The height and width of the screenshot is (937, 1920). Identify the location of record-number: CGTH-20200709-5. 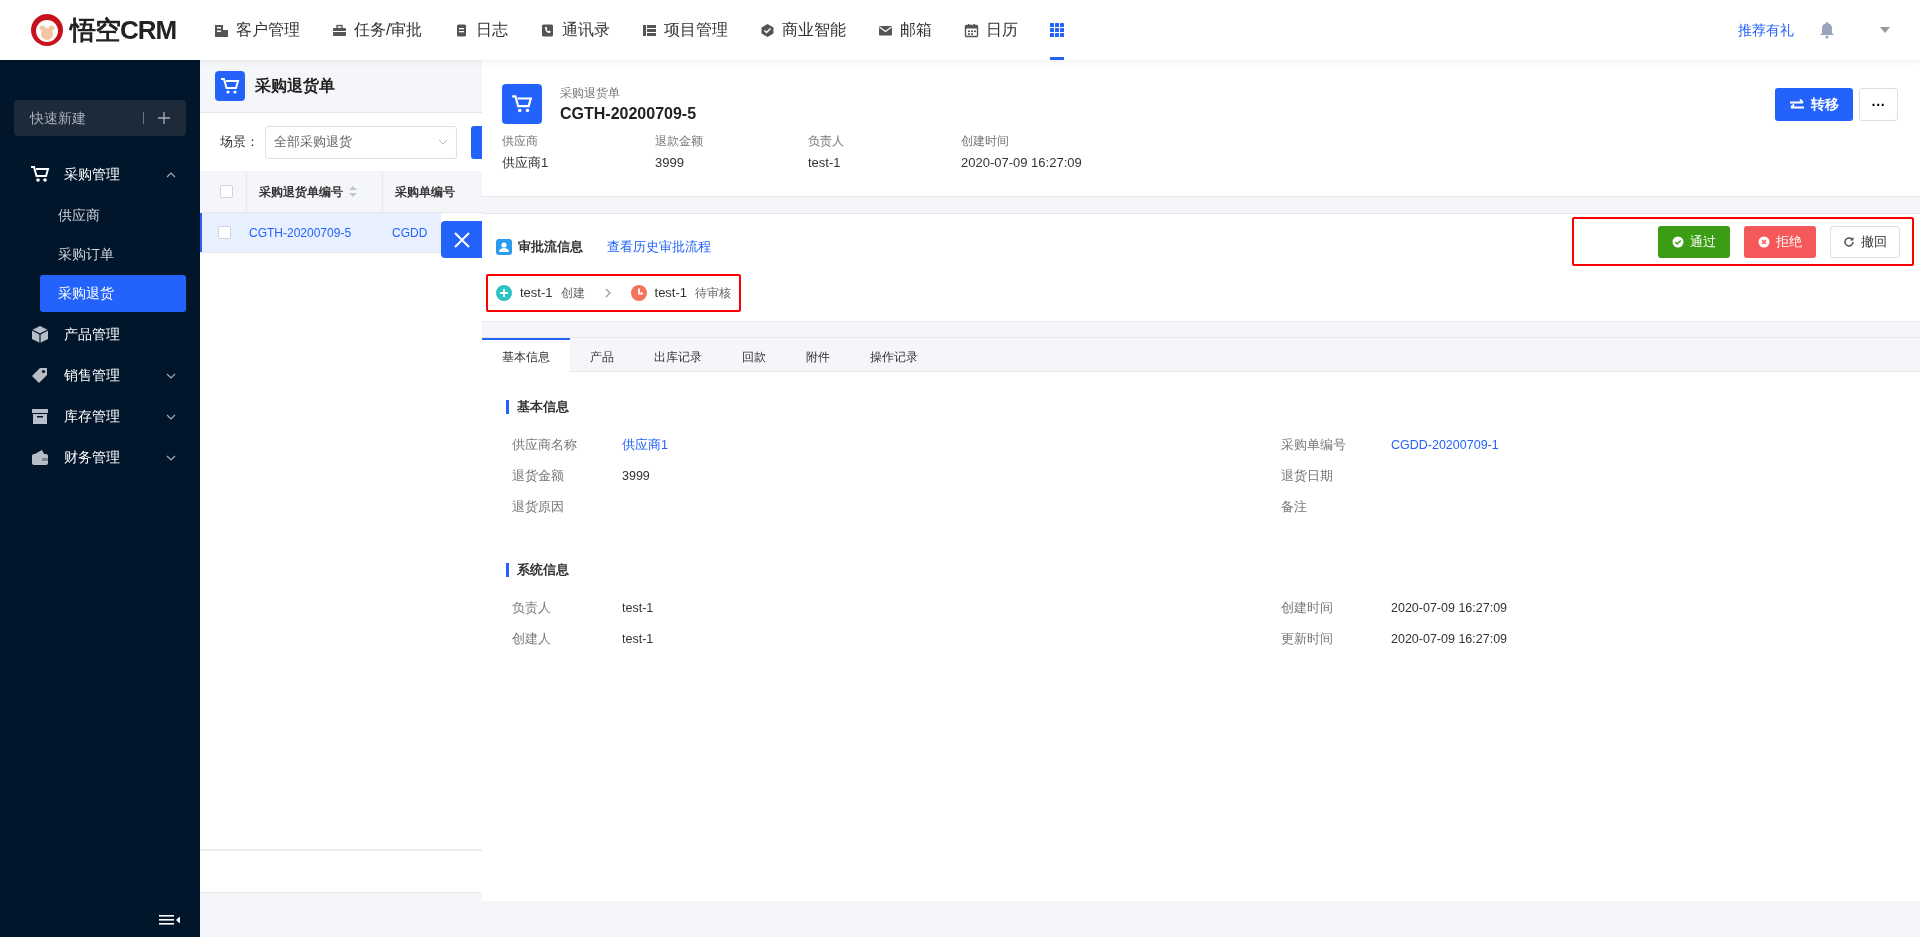
(628, 114).